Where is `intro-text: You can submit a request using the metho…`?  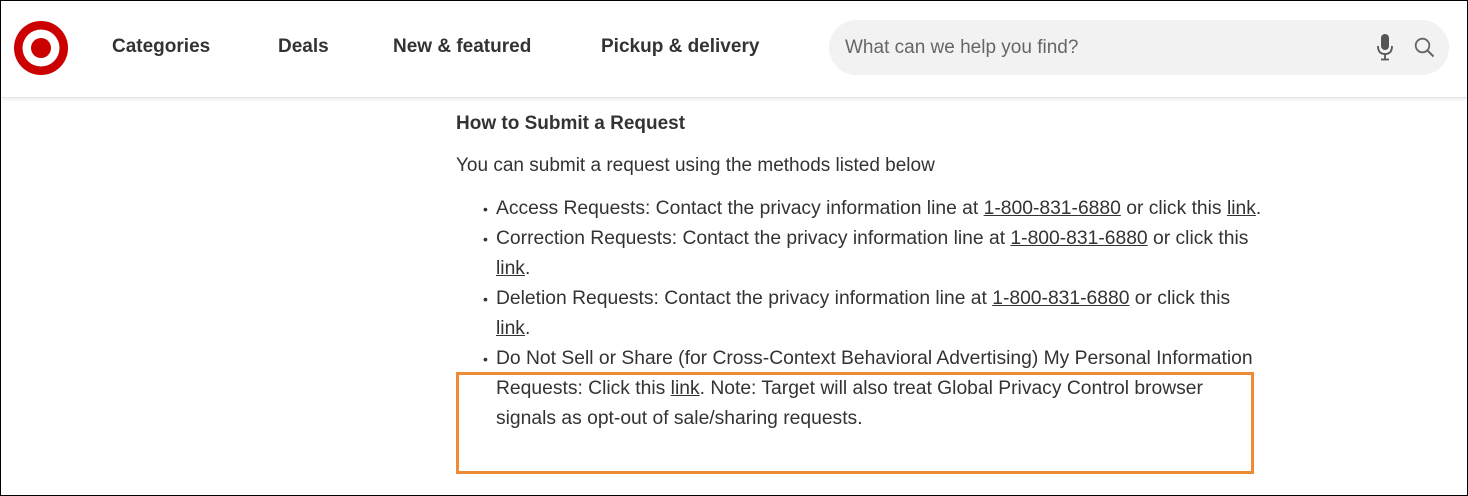
intro-text: You can submit a request using the metho… is located at coordinates (695, 165).